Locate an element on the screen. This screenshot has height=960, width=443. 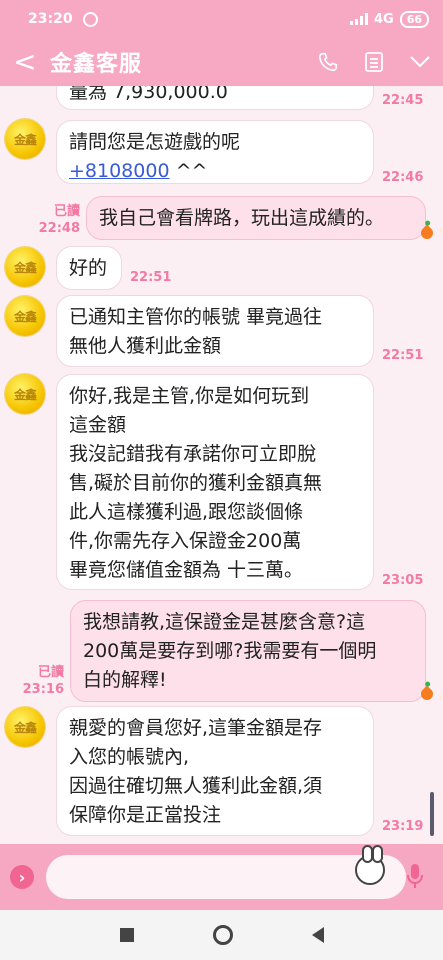
message-bubble: 我想請教,這保證金是甚麼含意?這 200萬是要存到哪?我需要有一個明 白的解釋! is located at coordinates (248, 651).